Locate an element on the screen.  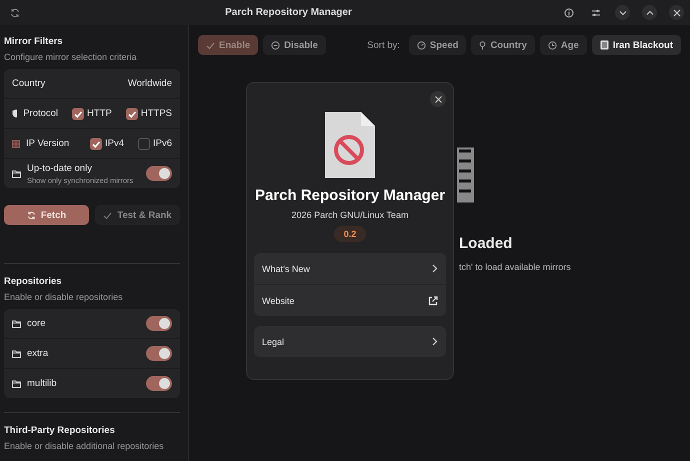
section-subtitle: Configure mirror selection criteria is located at coordinates (71, 57).